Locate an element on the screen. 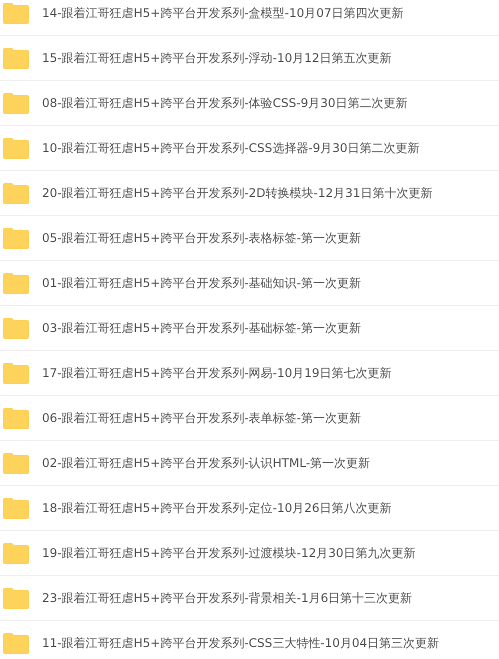 The image size is (499, 659). folder-name: 03-跟着江哥狂虐H5+跨平台开发系列-基础标签-第一次更新 is located at coordinates (201, 328).